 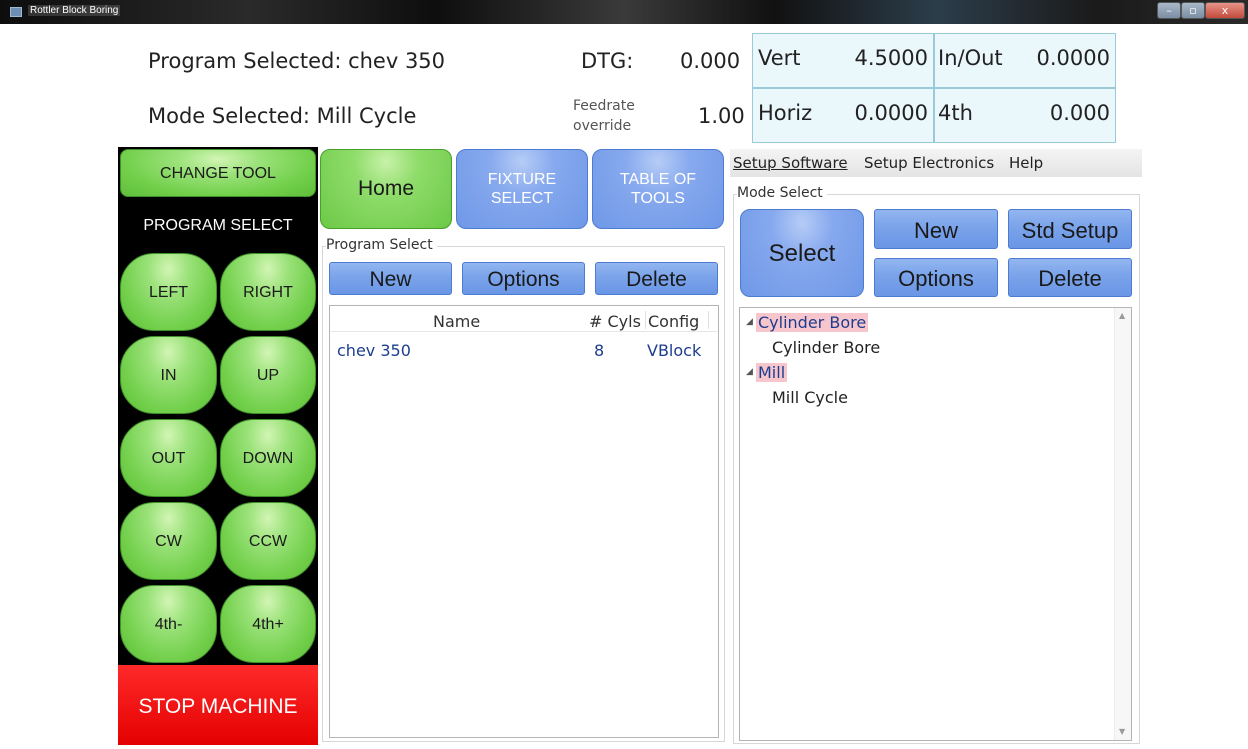 What do you see at coordinates (1193, 10) in the screenshot?
I see `maximize-button: ▫` at bounding box center [1193, 10].